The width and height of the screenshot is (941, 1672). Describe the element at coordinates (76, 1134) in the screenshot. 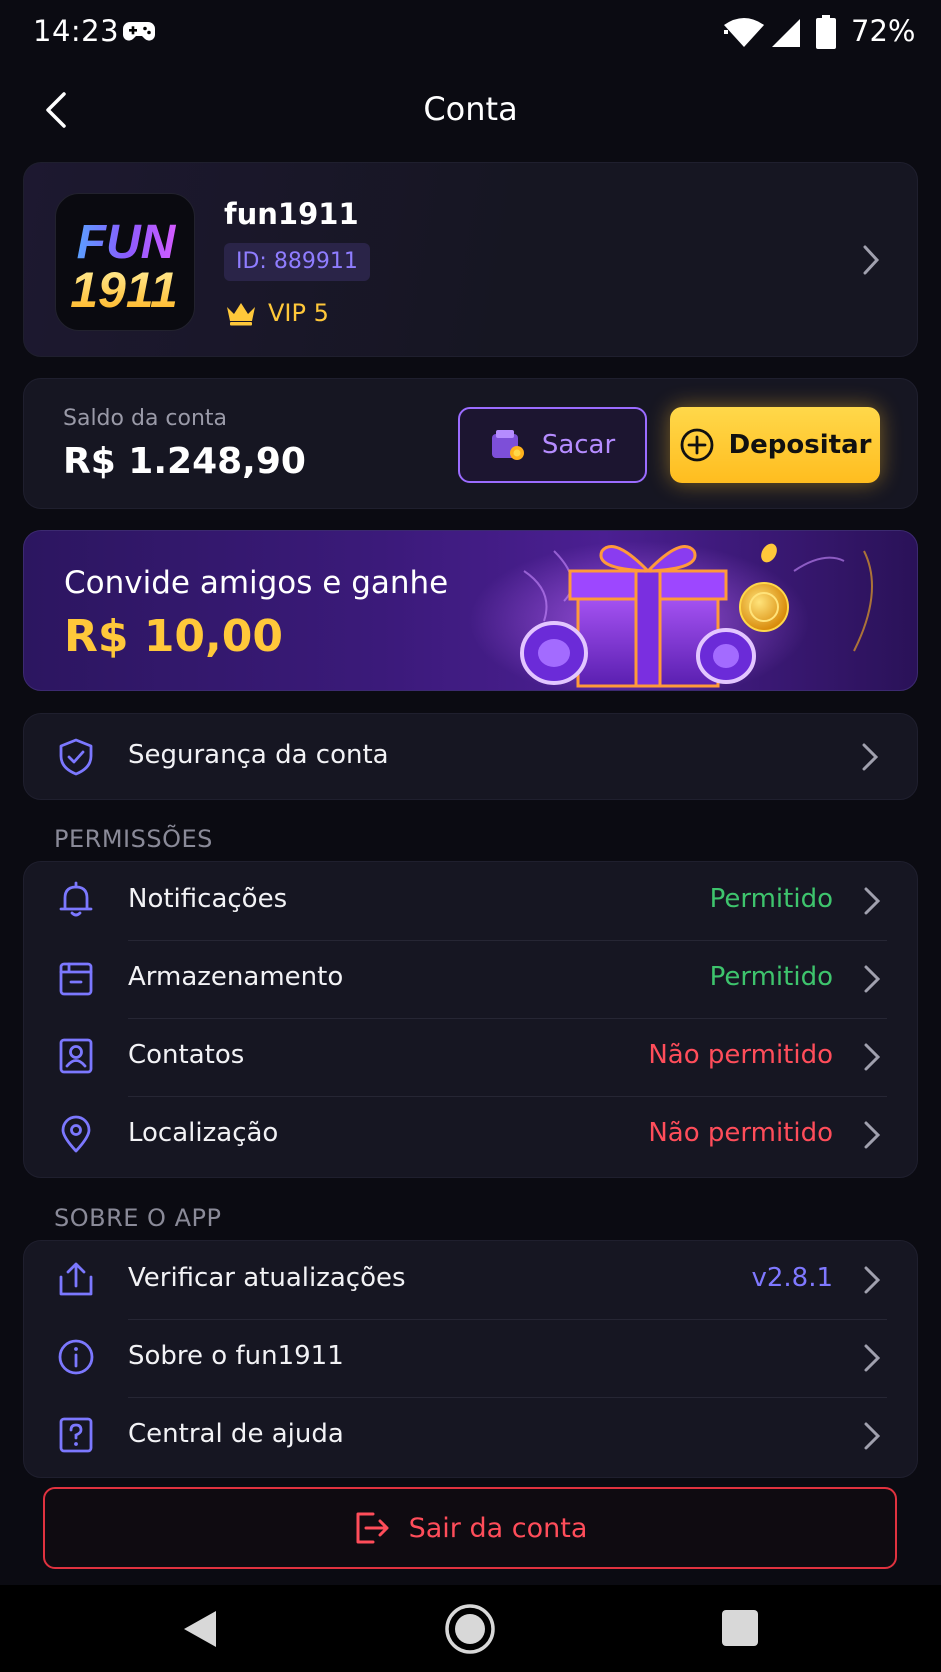

I see `location-pin-icon` at that location.